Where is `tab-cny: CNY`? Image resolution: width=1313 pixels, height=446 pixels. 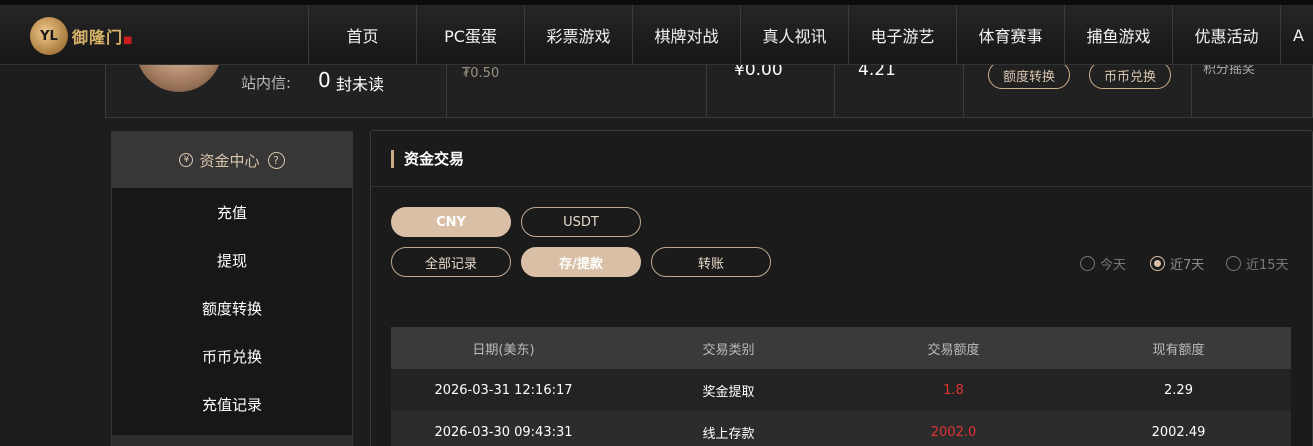 tab-cny: CNY is located at coordinates (451, 222).